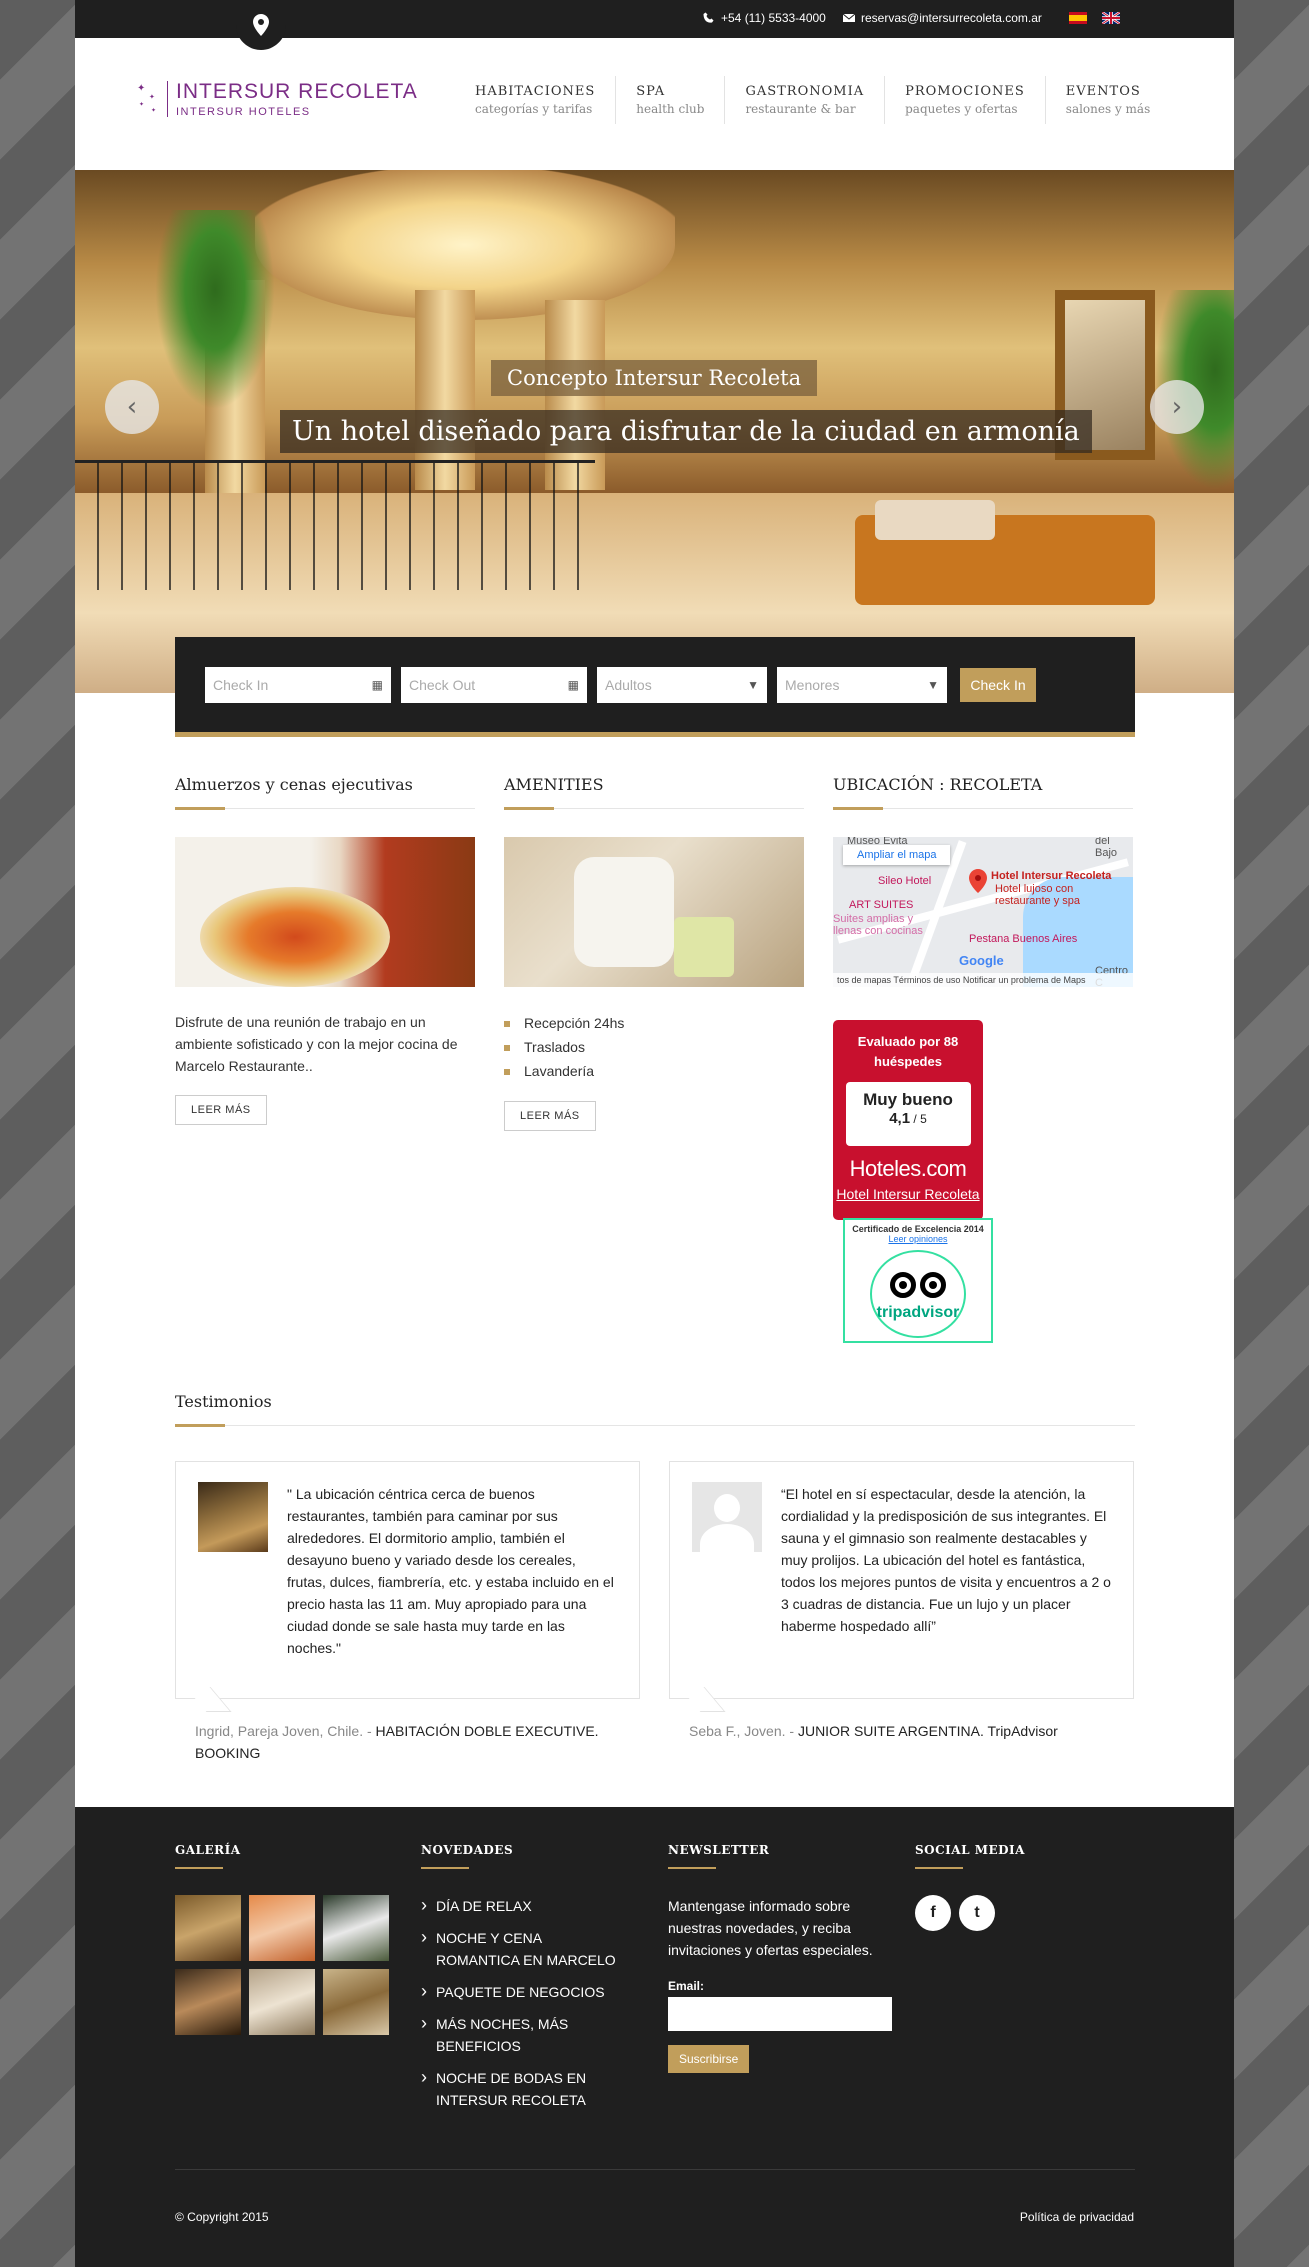 Image resolution: width=1309 pixels, height=2267 pixels. What do you see at coordinates (655, 2169) in the screenshot?
I see `footer-divider` at bounding box center [655, 2169].